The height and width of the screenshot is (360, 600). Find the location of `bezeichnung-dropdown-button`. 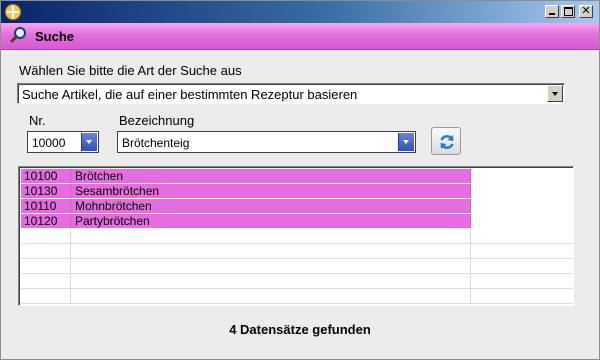

bezeichnung-dropdown-button is located at coordinates (406, 142).